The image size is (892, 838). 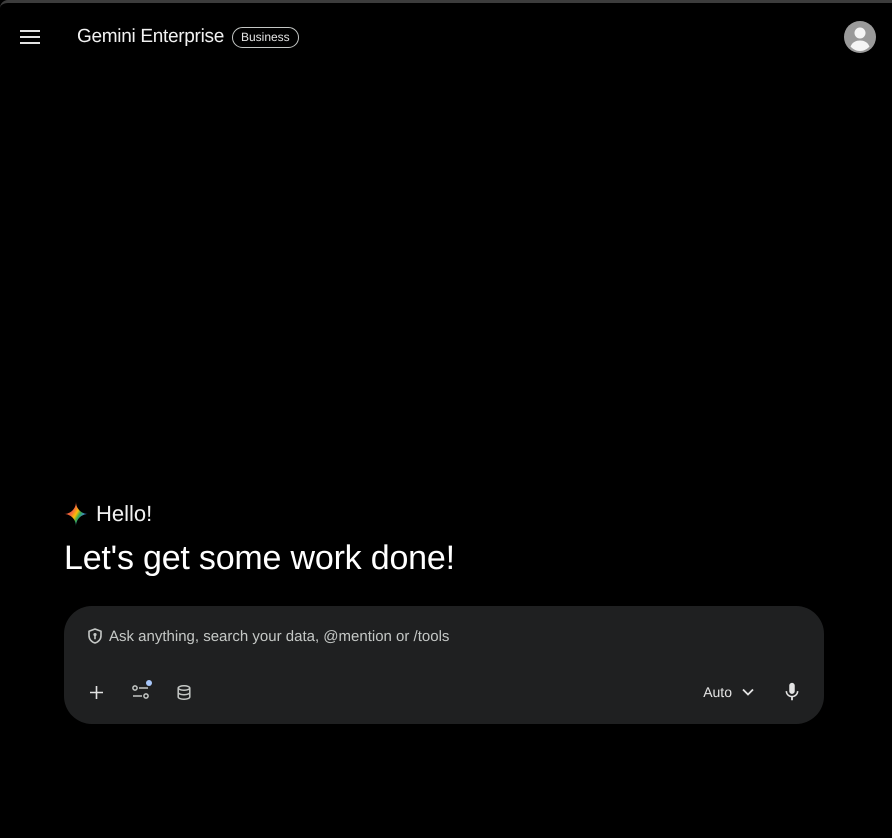 I want to click on plus-icon, so click(x=96, y=692).